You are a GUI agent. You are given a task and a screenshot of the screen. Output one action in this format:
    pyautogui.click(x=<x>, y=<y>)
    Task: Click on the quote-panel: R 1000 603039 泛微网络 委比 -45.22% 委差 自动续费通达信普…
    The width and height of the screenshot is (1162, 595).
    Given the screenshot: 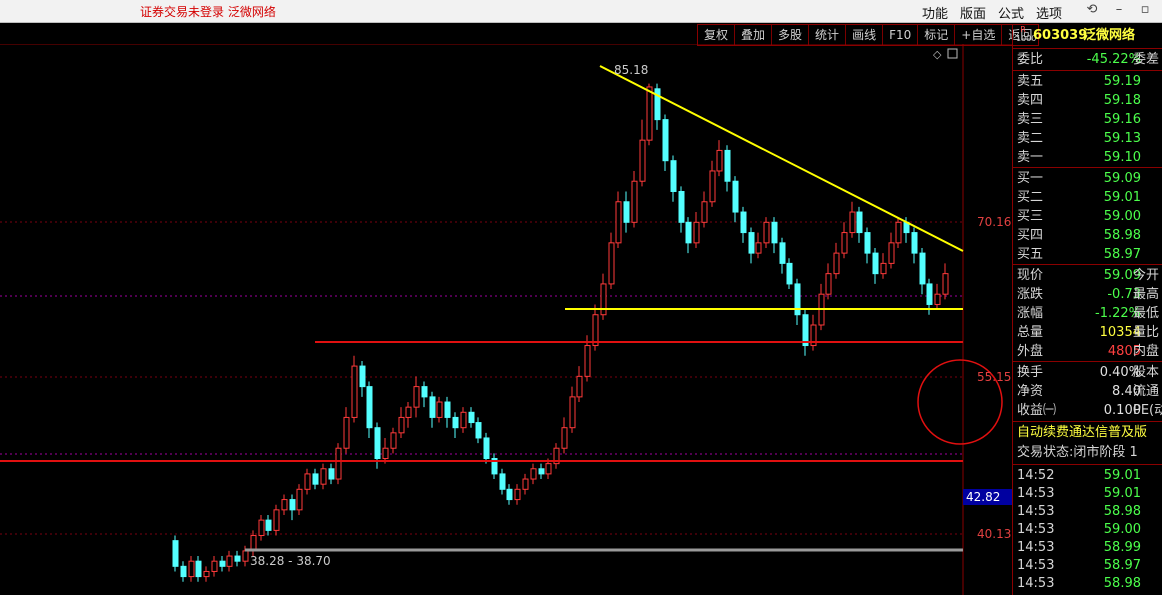 What is the action you would take?
    pyautogui.click(x=1087, y=309)
    